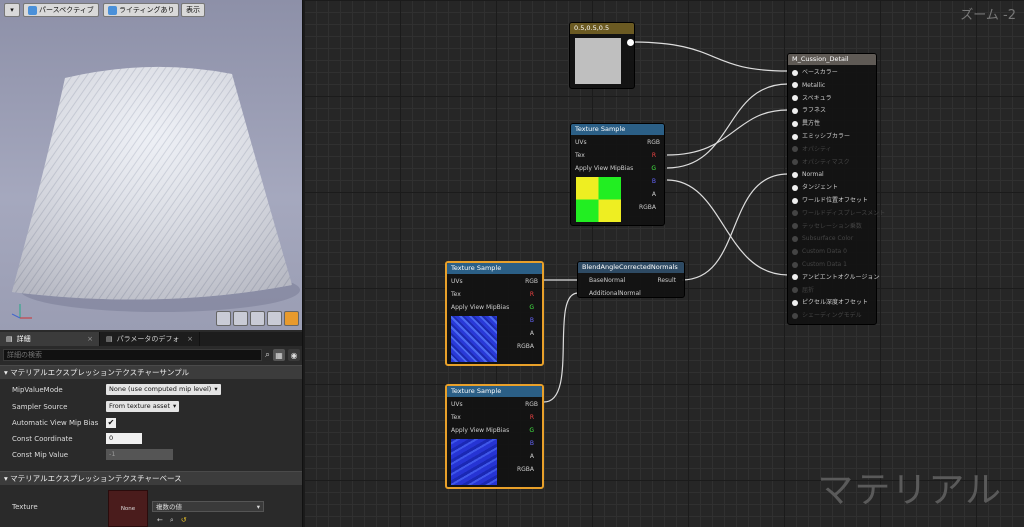  Describe the element at coordinates (813, 174) in the screenshot. I see `material-pin: Normal` at that location.